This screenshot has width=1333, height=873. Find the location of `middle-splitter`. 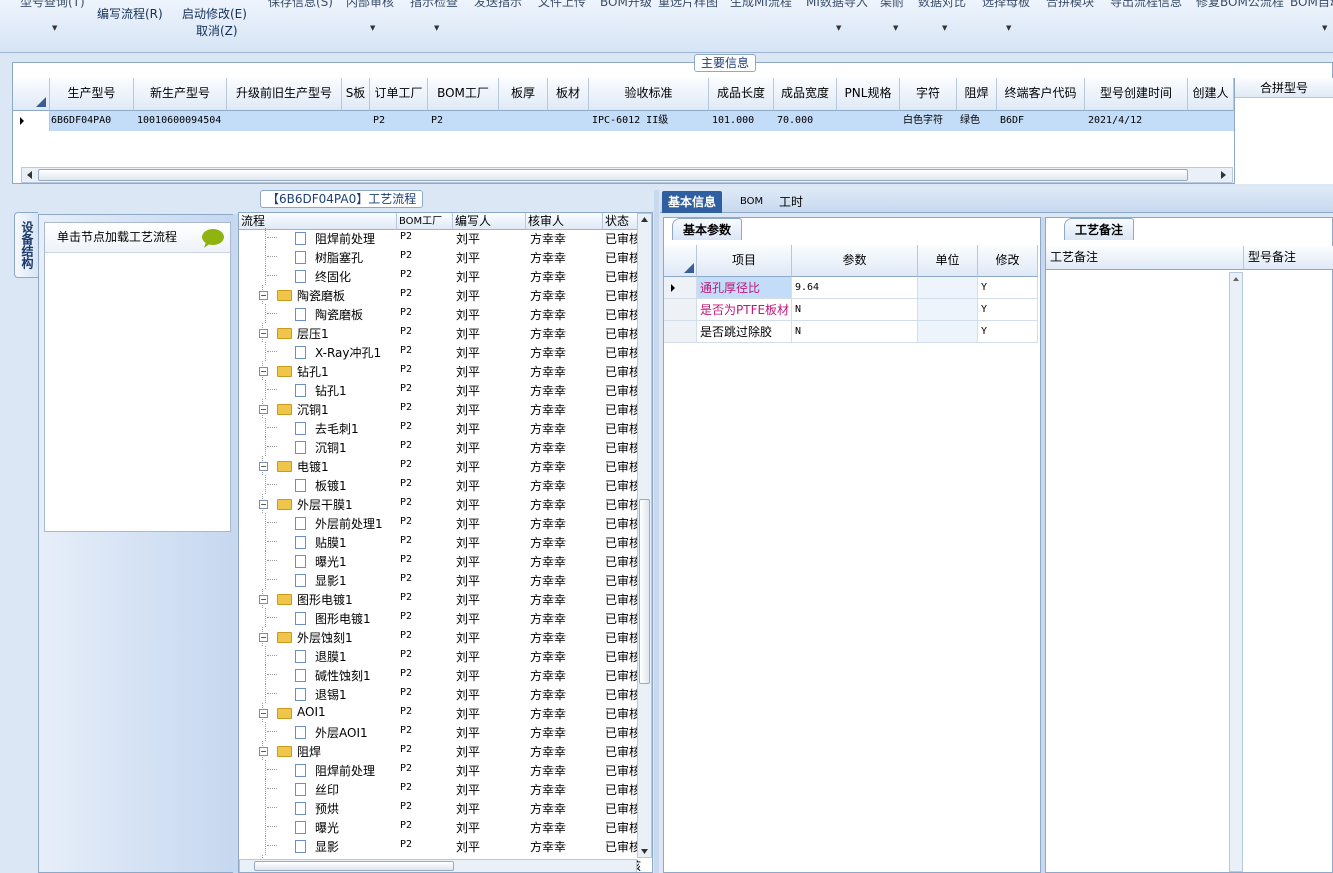

middle-splitter is located at coordinates (656, 531).